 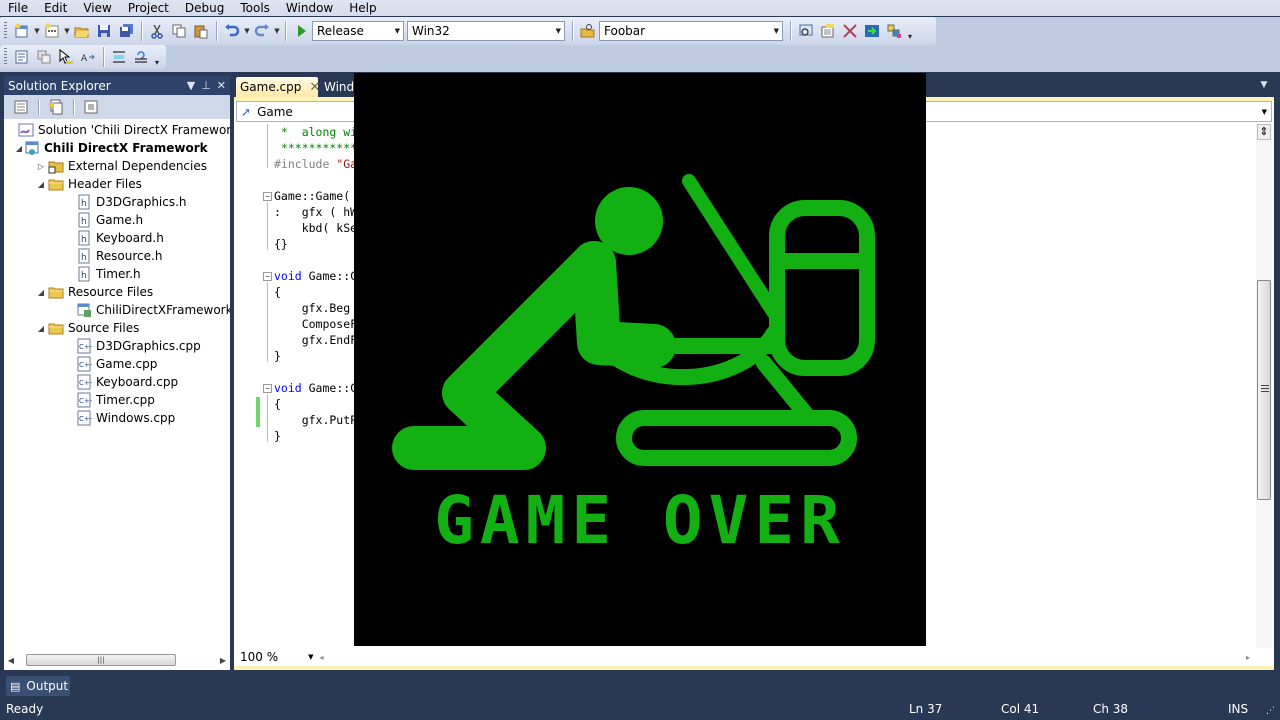 What do you see at coordinates (38, 686) in the screenshot?
I see `output-tab: ▤ Output` at bounding box center [38, 686].